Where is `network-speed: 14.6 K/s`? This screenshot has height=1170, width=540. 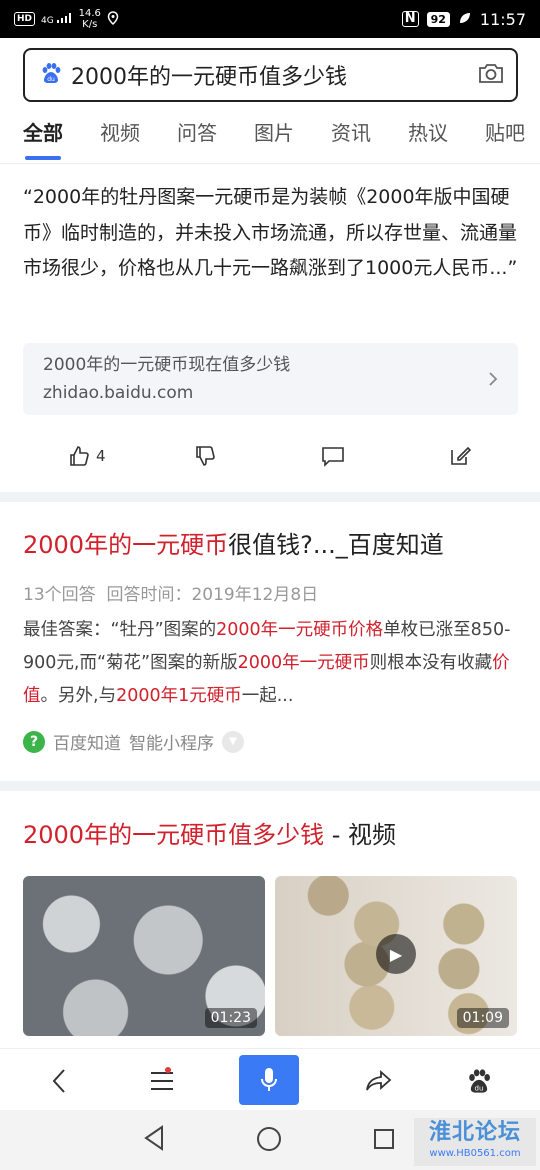 network-speed: 14.6 K/s is located at coordinates (90, 19).